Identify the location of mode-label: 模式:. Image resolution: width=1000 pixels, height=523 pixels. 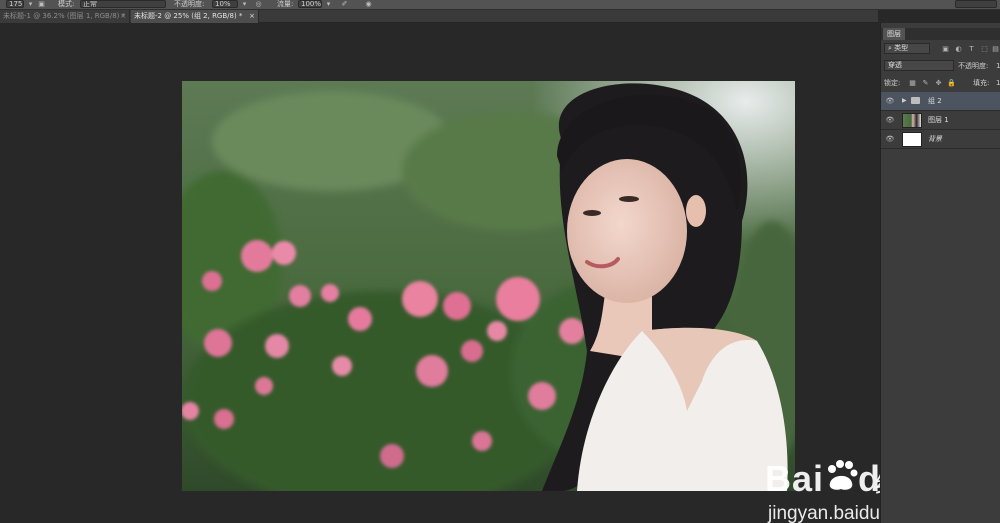
(66, 4).